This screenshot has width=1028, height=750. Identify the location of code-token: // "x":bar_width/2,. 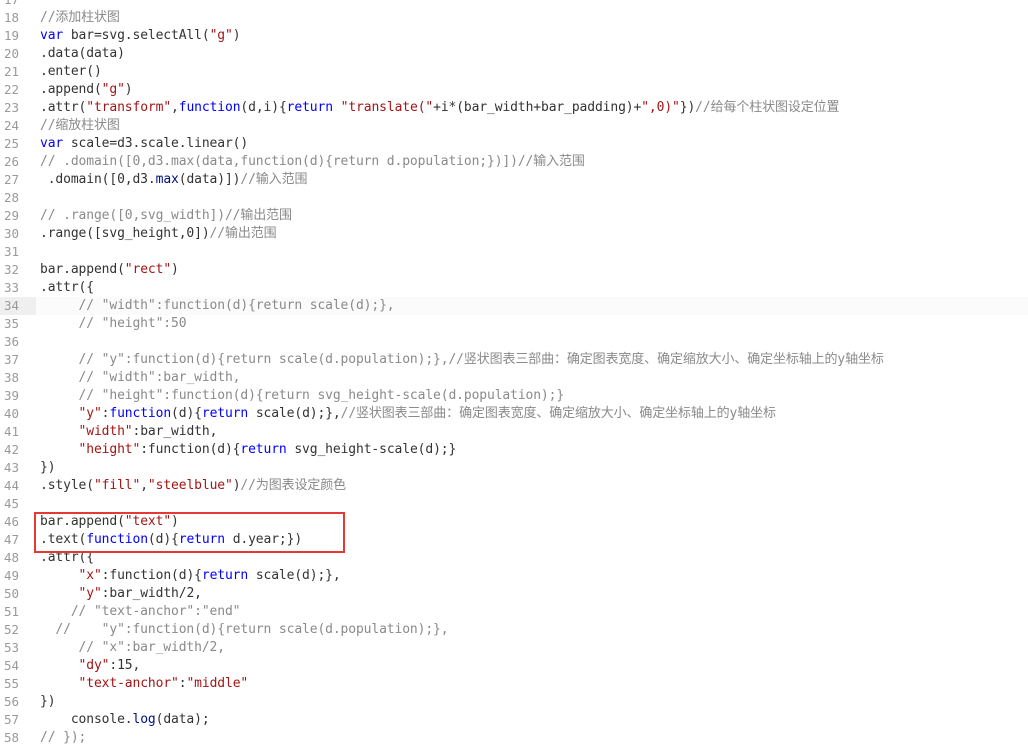
(133, 647).